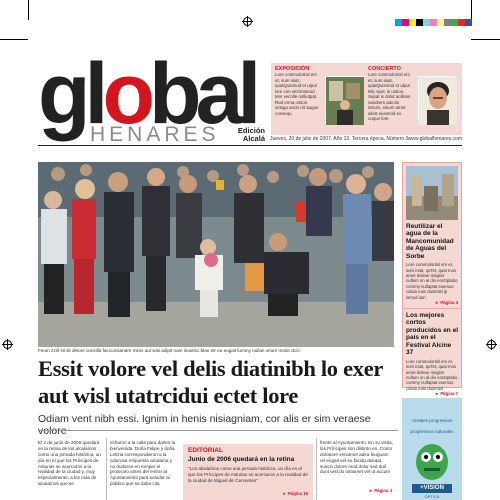 The image size is (500, 500). I want to click on website-link: www.globalhenares.com, so click(435, 139).